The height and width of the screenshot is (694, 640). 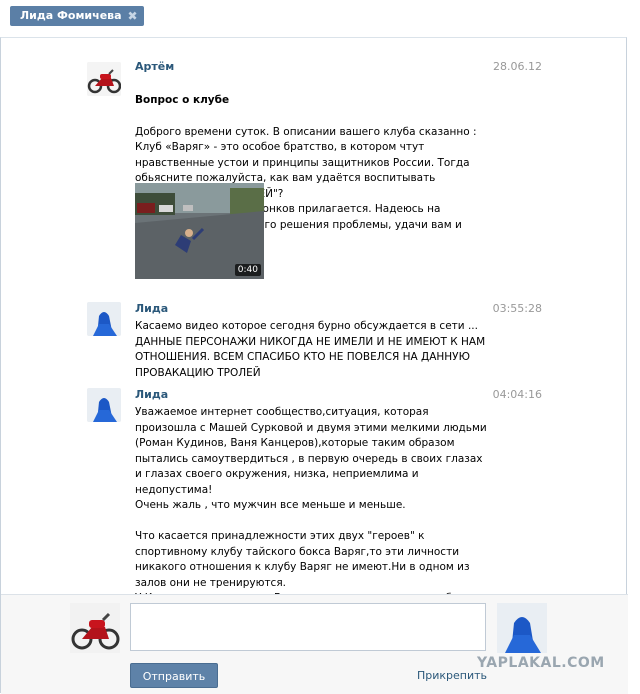 I want to click on close-icon: ✖, so click(x=132, y=16).